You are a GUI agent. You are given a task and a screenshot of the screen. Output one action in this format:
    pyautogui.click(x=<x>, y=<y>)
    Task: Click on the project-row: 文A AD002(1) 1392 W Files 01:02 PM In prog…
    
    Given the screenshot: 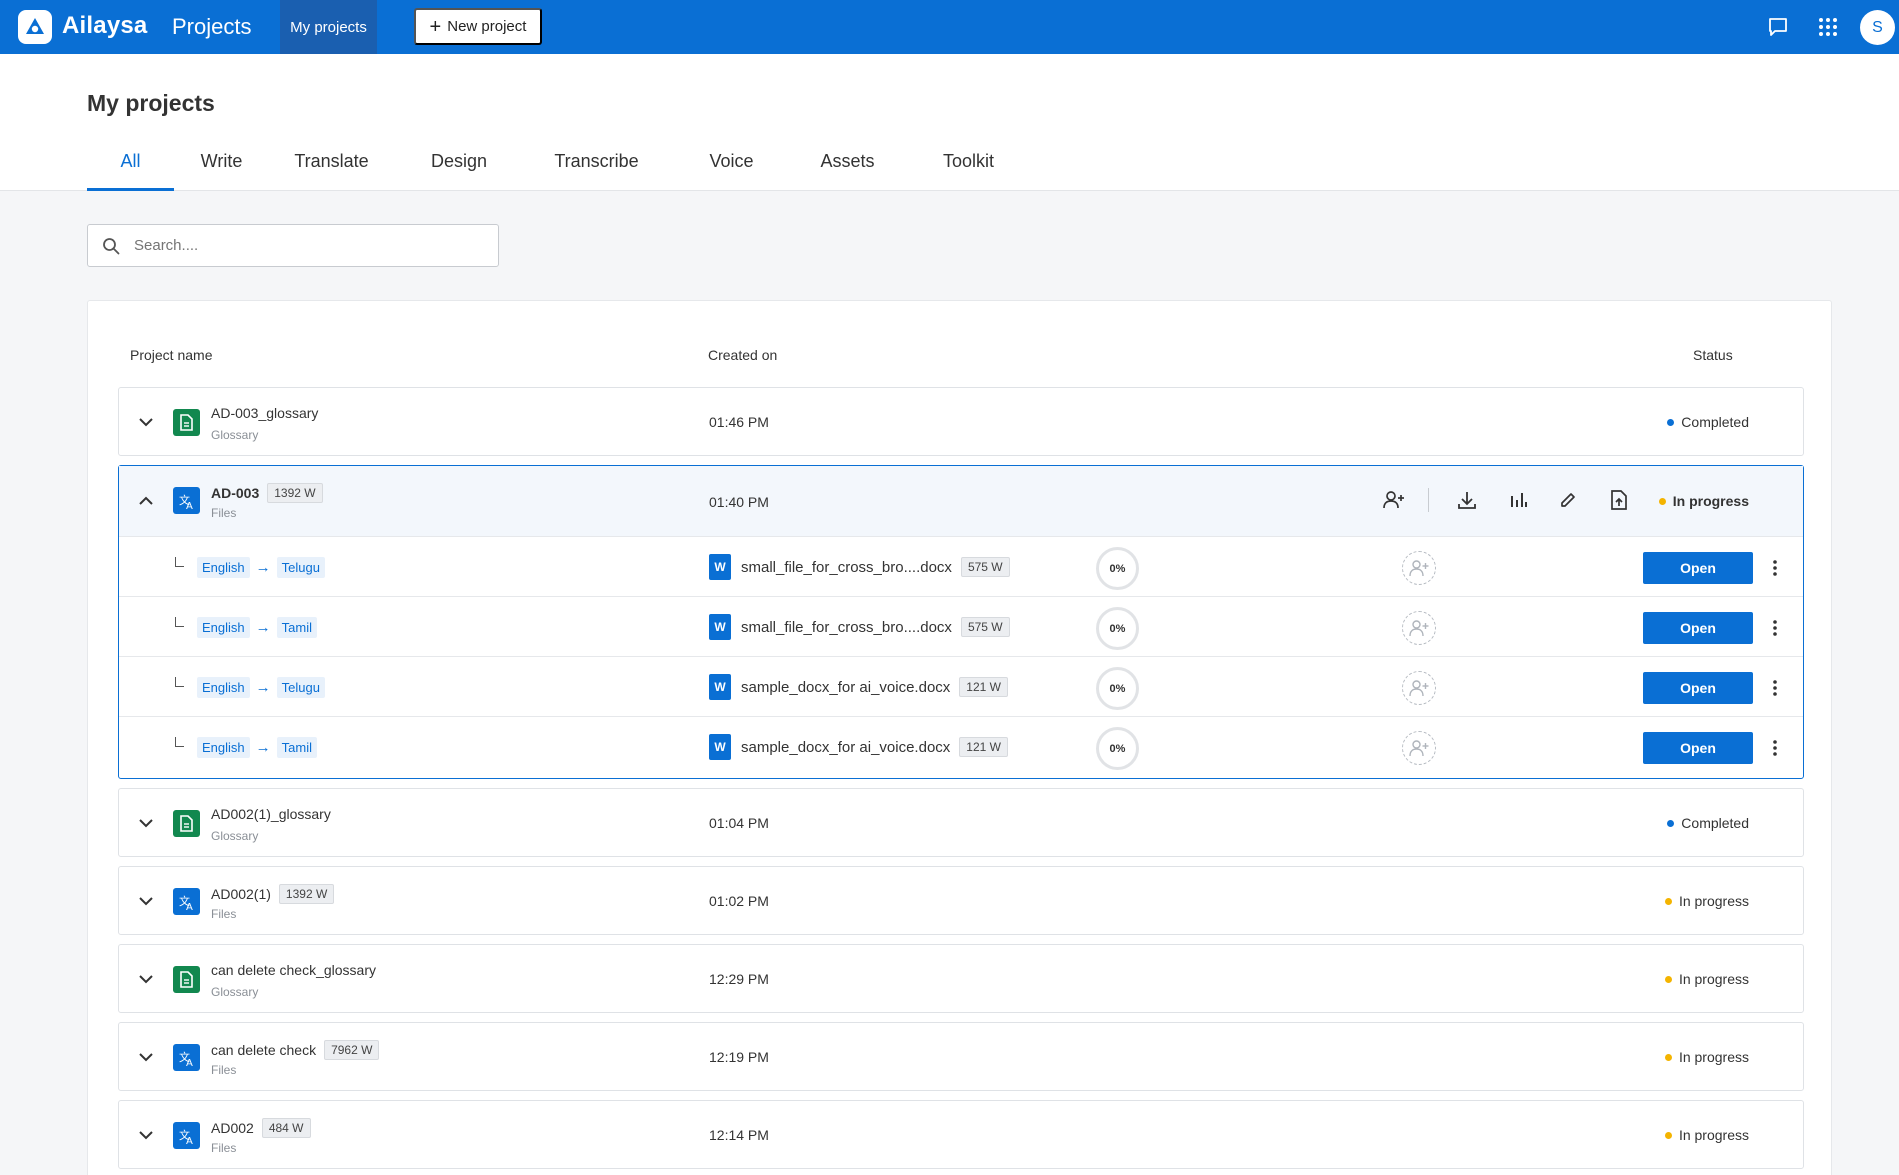 What is the action you would take?
    pyautogui.click(x=961, y=900)
    